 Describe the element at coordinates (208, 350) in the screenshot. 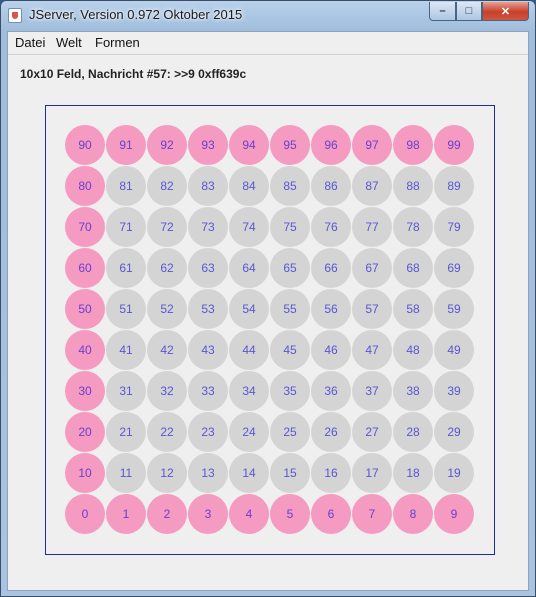

I see `board-cell-43: 43` at that location.